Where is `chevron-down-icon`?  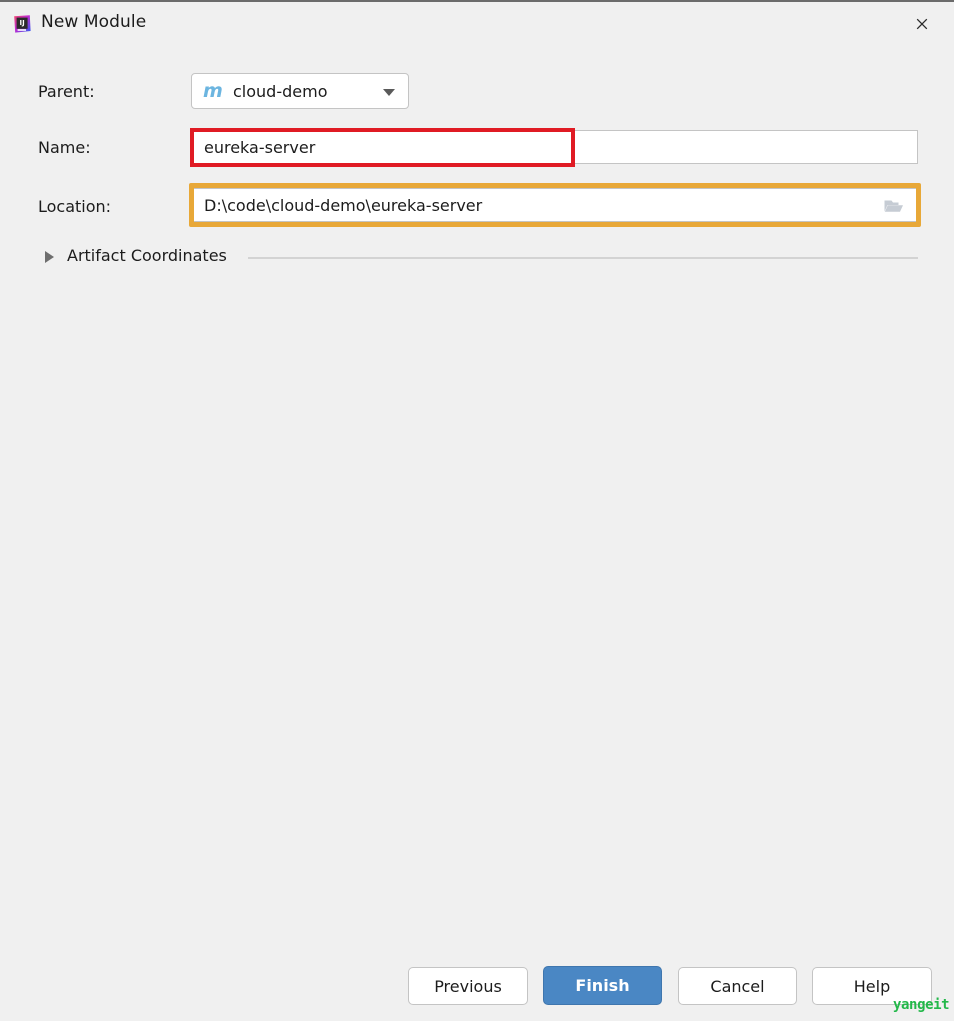
chevron-down-icon is located at coordinates (389, 92).